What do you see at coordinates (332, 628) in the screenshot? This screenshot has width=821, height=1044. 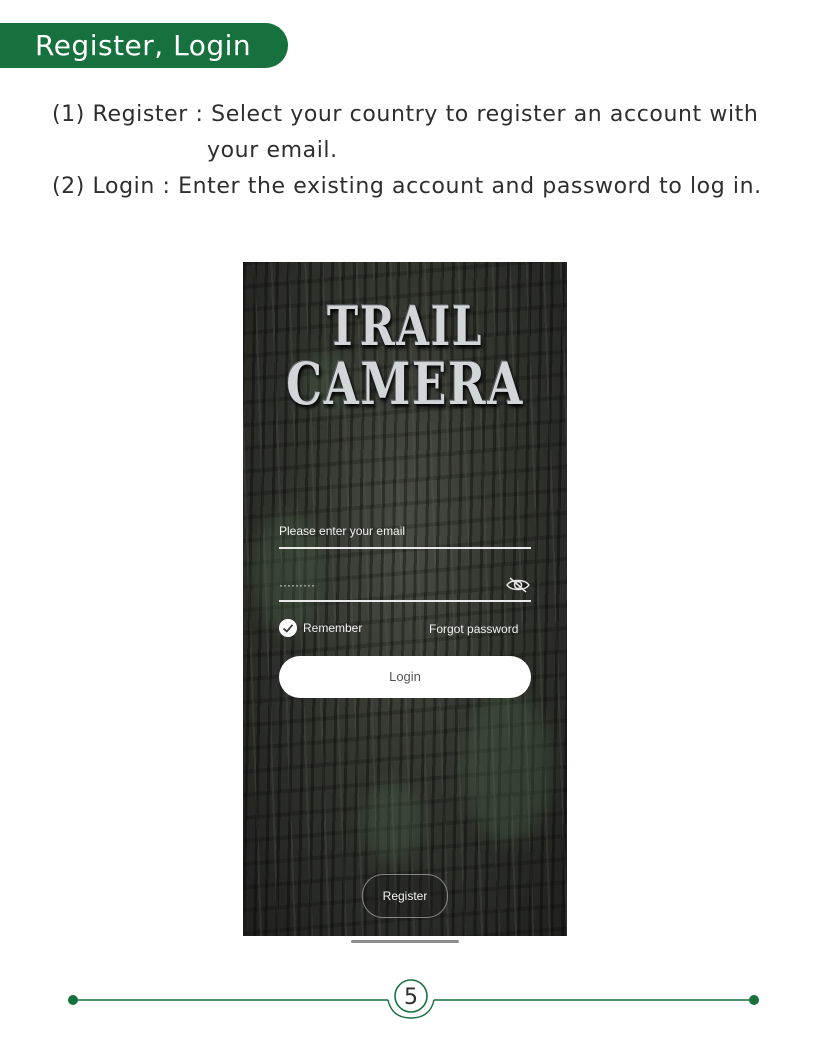 I see `remember-label: Remember` at bounding box center [332, 628].